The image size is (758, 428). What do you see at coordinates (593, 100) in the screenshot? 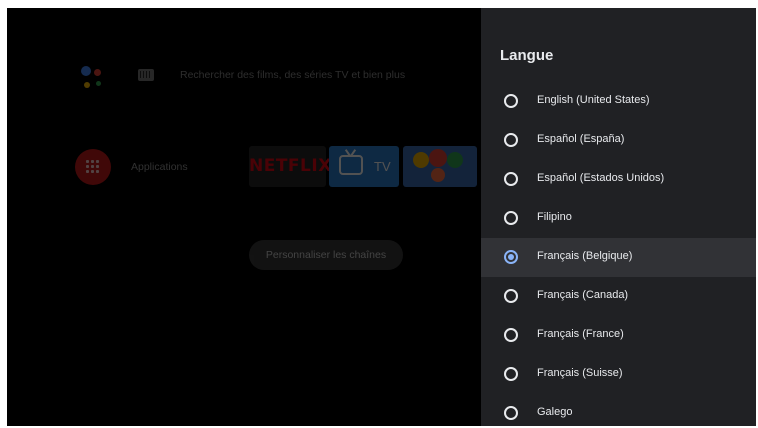
I see `language-label: English (United States)` at bounding box center [593, 100].